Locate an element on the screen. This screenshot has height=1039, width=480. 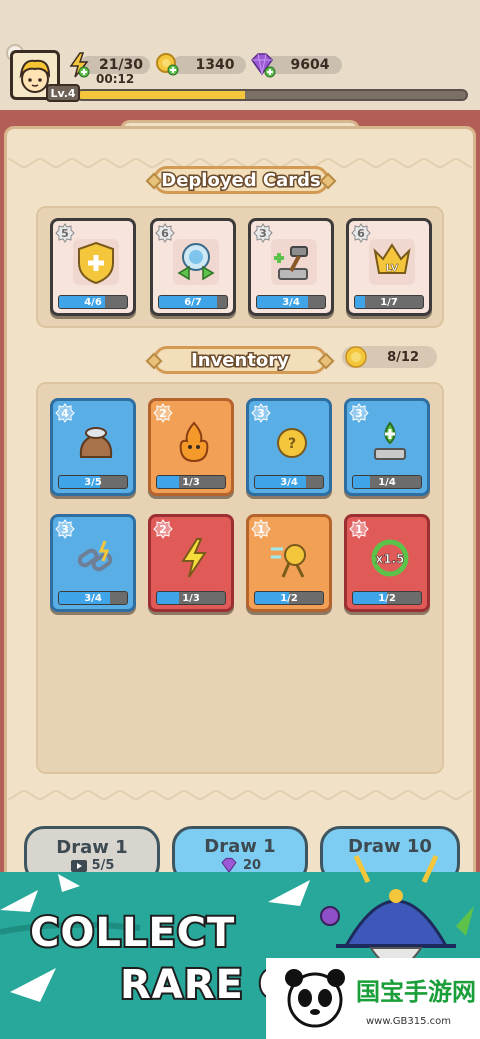
energy-bolt-icon is located at coordinates (79, 65).